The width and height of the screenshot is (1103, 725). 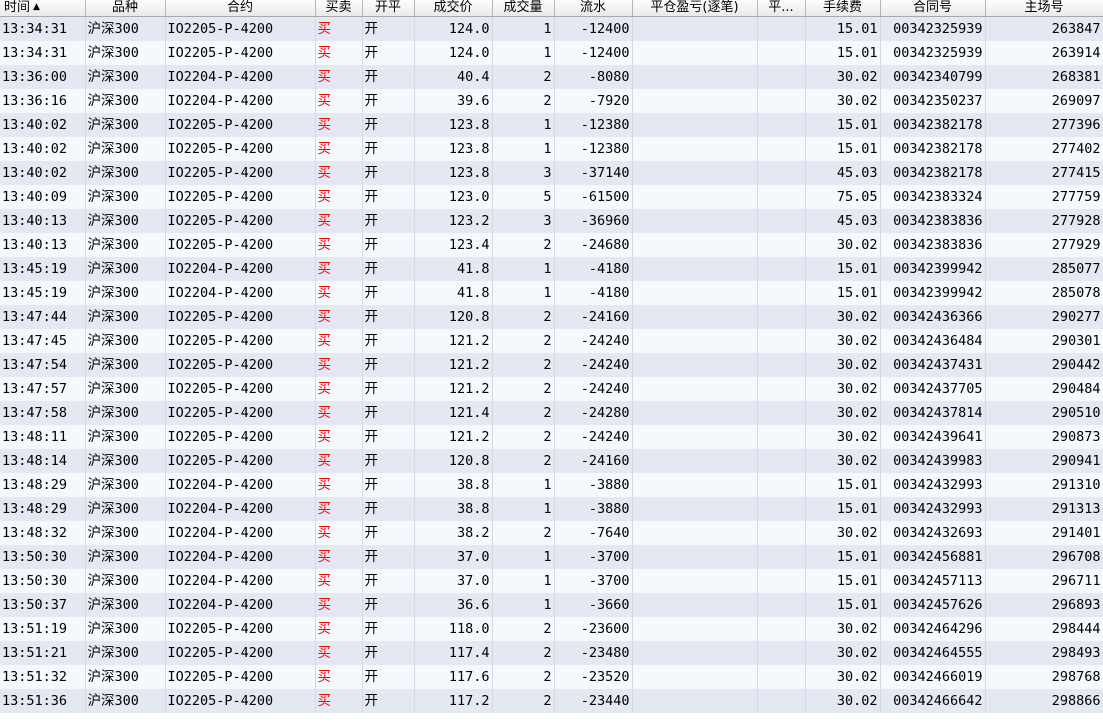 What do you see at coordinates (933, 8) in the screenshot?
I see `column-header-order: 合同号` at bounding box center [933, 8].